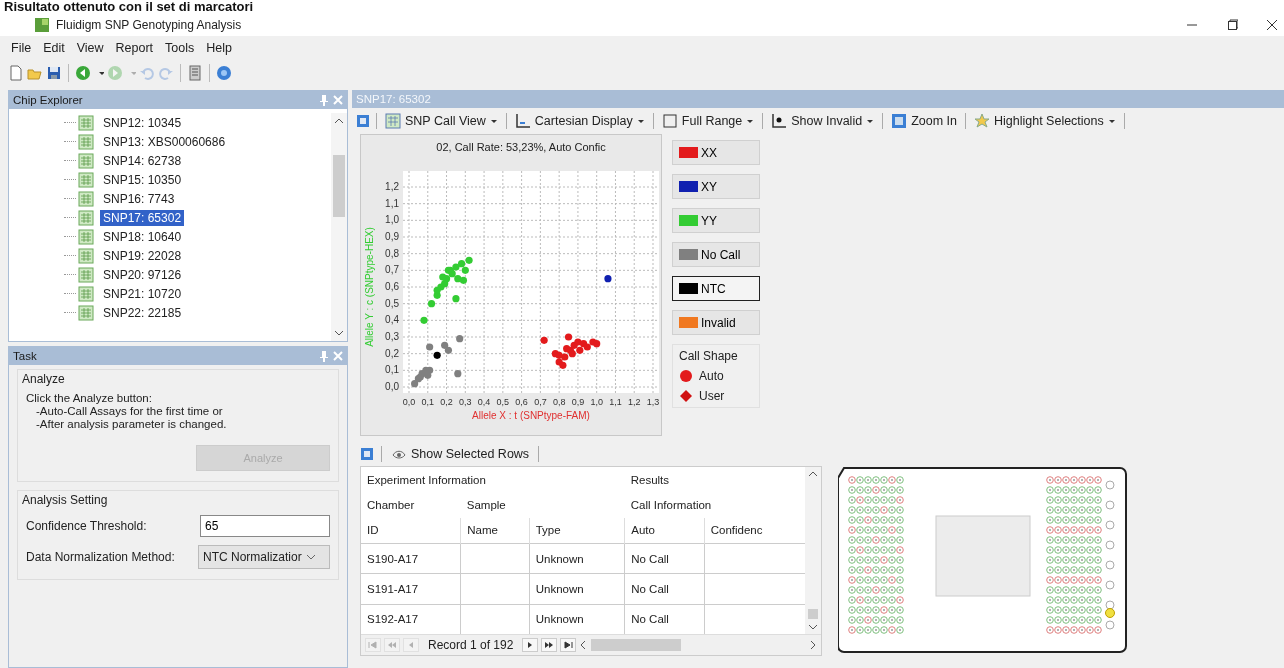 The width and height of the screenshot is (1284, 668). Describe the element at coordinates (899, 121) in the screenshot. I see `zoom-icon` at that location.